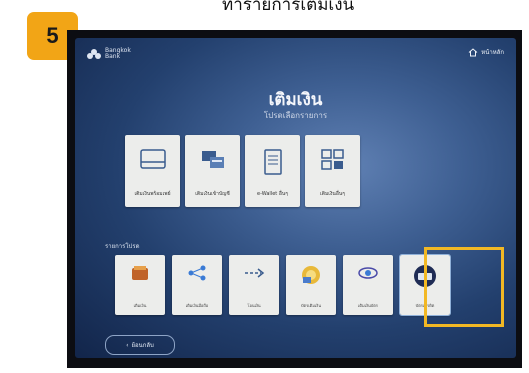 This screenshot has width=529, height=373. Describe the element at coordinates (197, 305) in the screenshot. I see `favorite-tile-label: เติมเงินมือถือ` at that location.